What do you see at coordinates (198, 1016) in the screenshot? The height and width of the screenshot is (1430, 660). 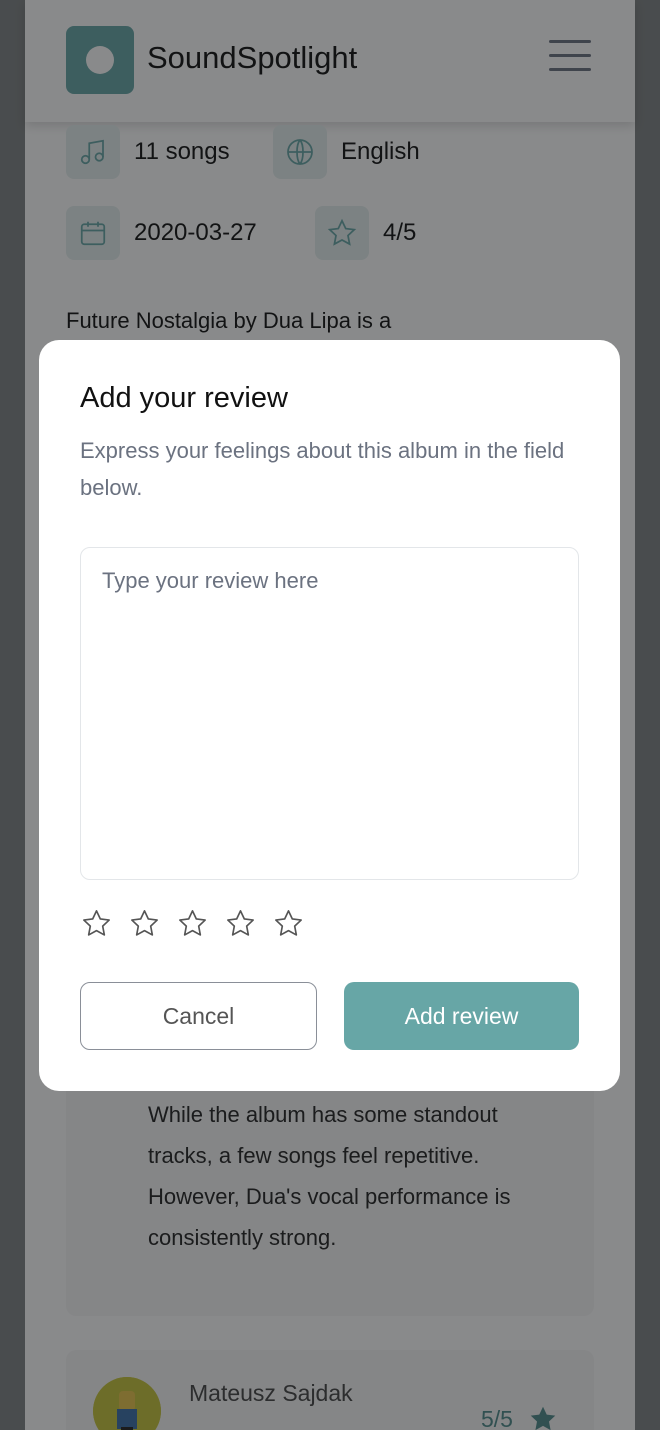 I see `cancel-button: Cancel` at bounding box center [198, 1016].